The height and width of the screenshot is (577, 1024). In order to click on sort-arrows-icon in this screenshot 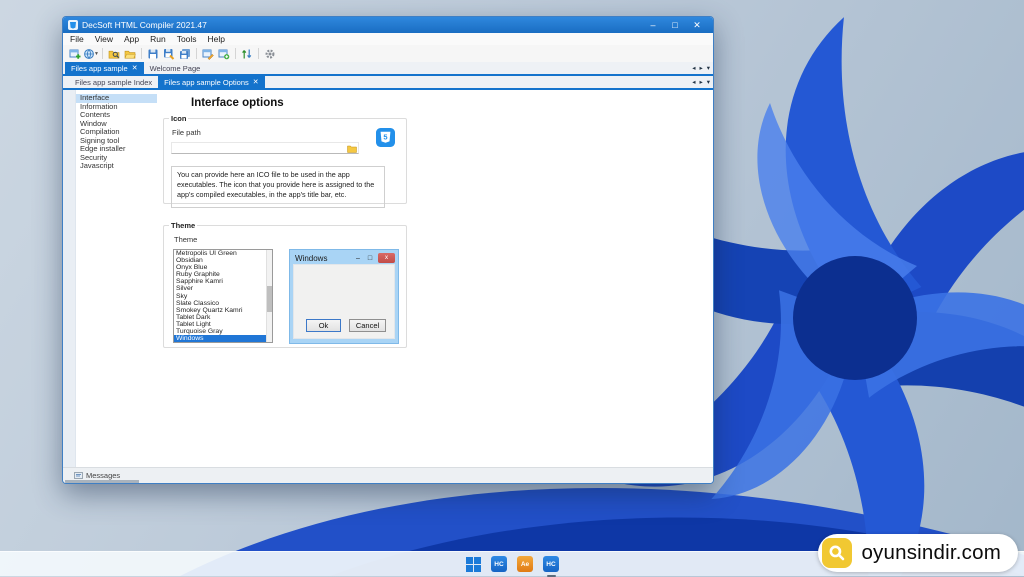, I will do `click(247, 53)`.